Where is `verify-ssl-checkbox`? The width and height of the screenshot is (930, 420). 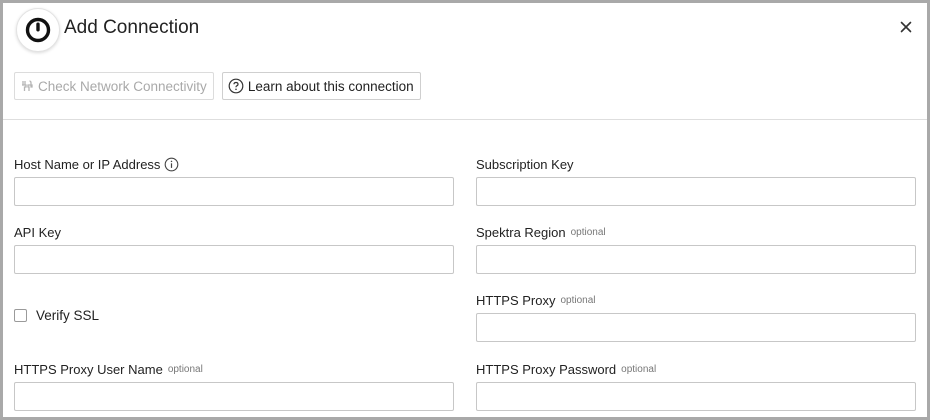
verify-ssl-checkbox is located at coordinates (20, 315).